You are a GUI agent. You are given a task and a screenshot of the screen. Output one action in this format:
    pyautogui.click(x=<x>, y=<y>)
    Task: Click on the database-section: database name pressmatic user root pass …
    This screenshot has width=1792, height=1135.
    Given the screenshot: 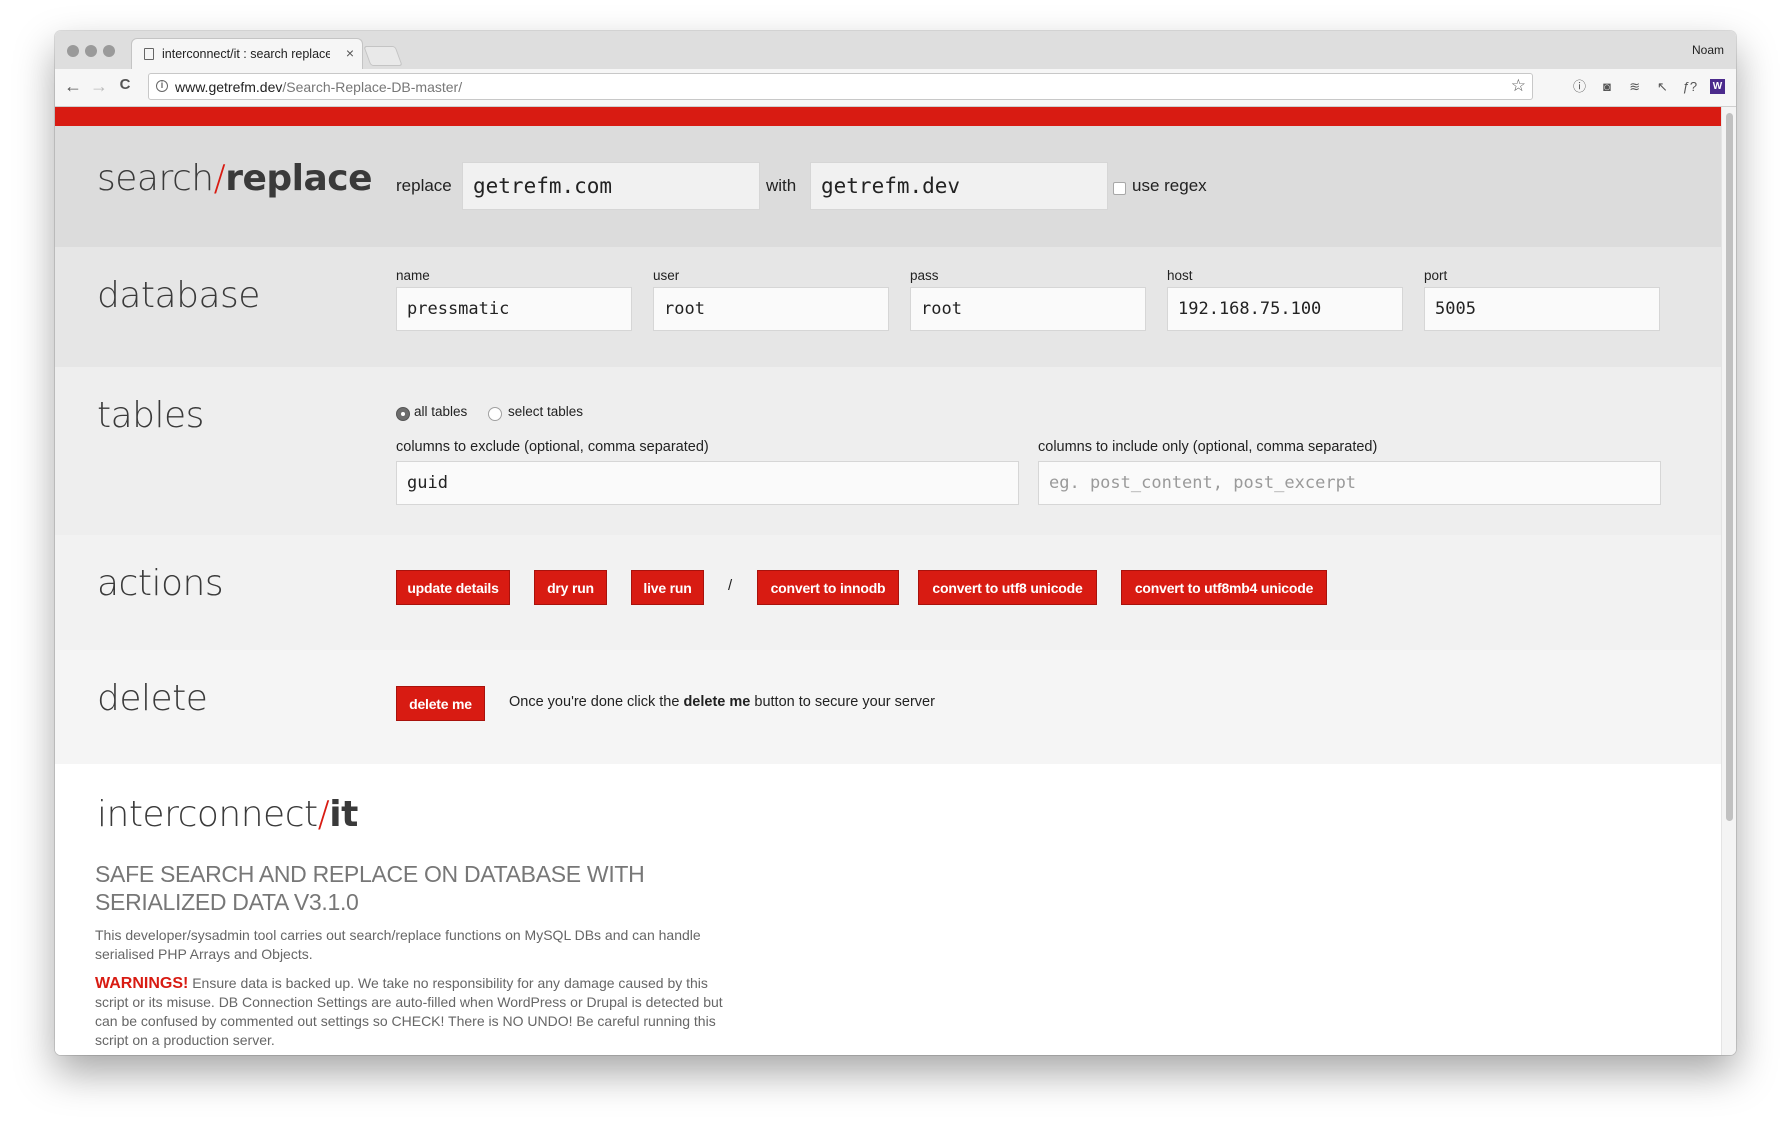 What is the action you would take?
    pyautogui.click(x=888, y=307)
    